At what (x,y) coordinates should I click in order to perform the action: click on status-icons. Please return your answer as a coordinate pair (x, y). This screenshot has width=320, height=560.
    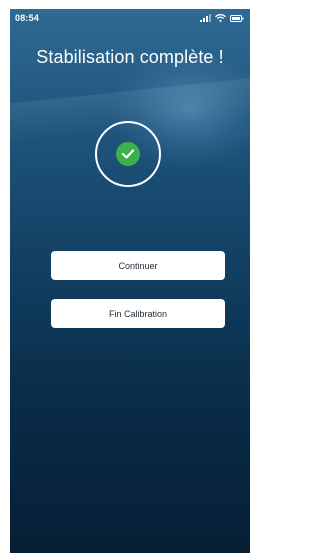
    Looking at the image, I should click on (222, 18).